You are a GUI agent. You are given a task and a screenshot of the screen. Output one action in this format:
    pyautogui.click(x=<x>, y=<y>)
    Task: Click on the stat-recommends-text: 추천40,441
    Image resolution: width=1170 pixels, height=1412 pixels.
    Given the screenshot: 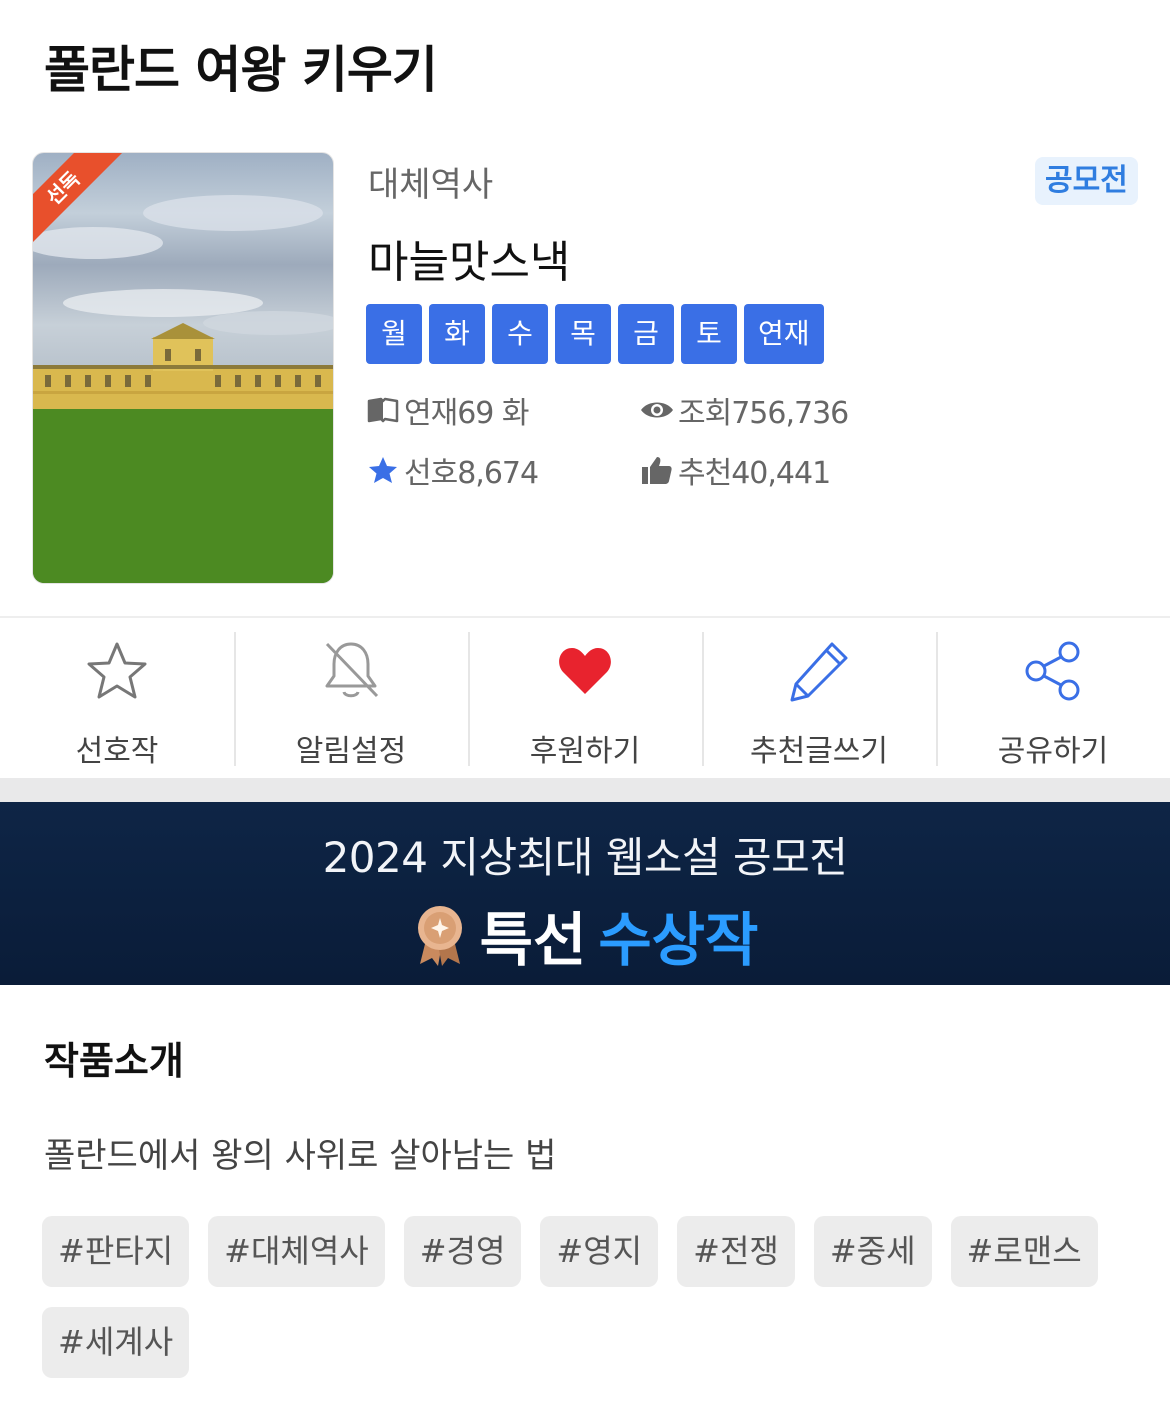 What is the action you would take?
    pyautogui.click(x=754, y=473)
    